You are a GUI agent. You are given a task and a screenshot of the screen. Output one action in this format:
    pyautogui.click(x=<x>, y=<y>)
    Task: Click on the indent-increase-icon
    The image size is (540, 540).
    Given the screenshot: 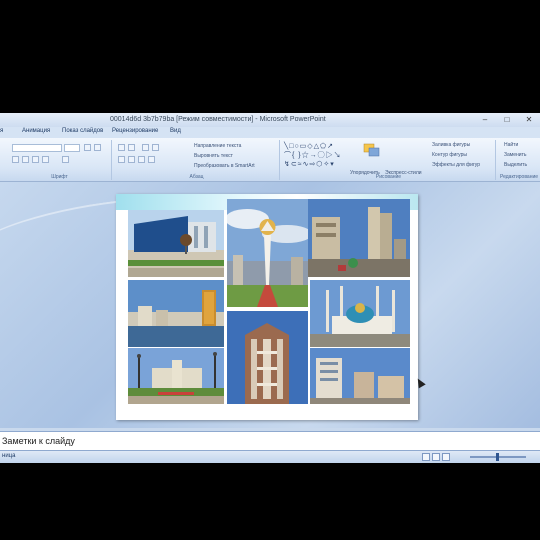 What is the action you would take?
    pyautogui.click(x=155, y=147)
    